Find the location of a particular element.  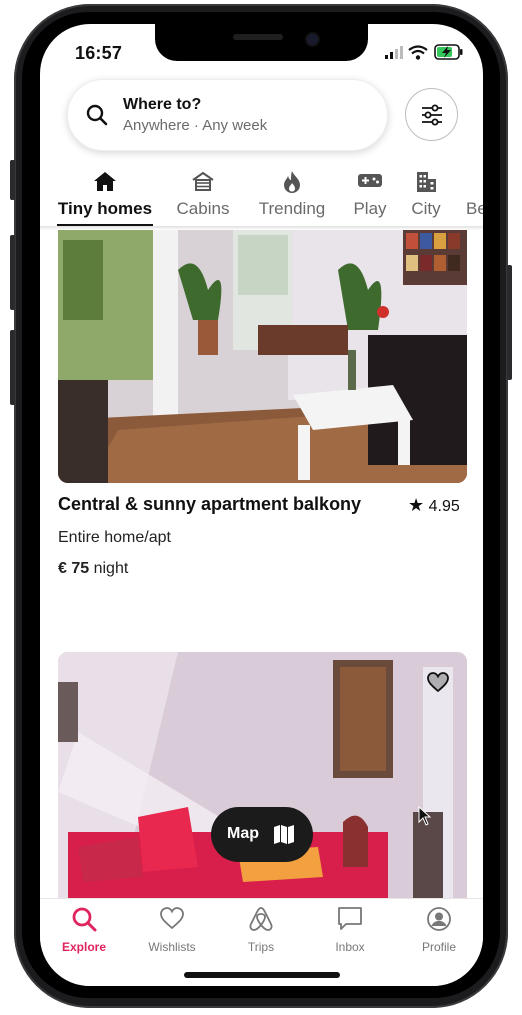

speaker is located at coordinates (258, 37).